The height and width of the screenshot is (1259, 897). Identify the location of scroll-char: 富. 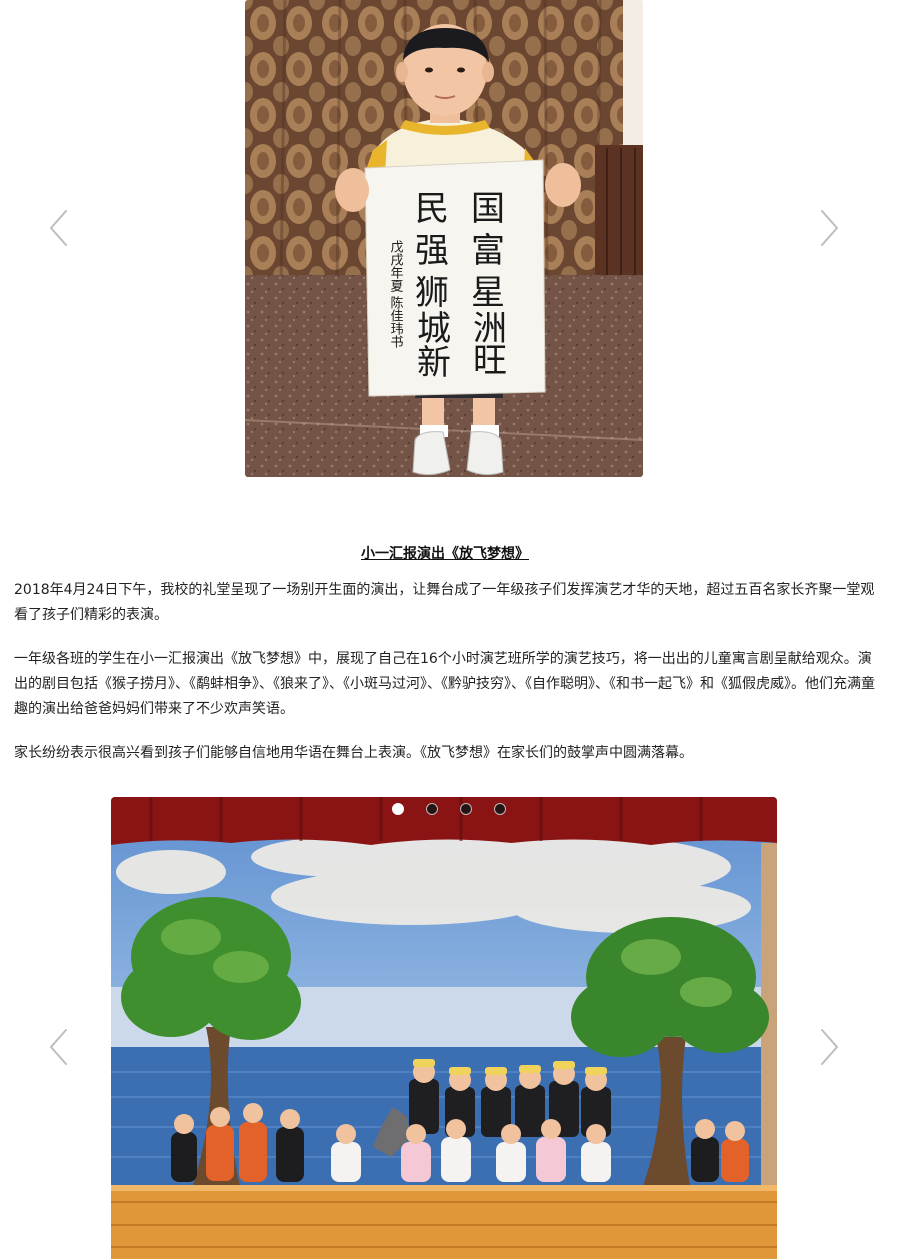
(488, 251).